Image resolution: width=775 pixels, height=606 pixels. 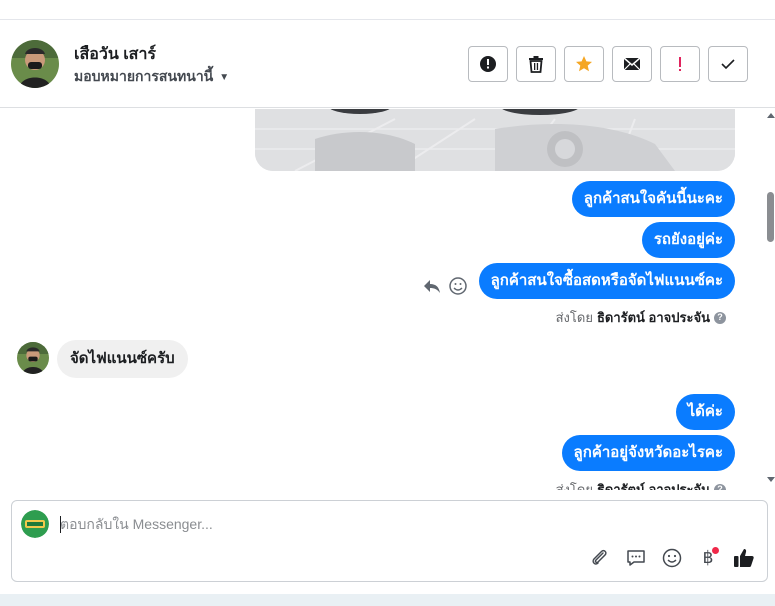 I want to click on emoji-react-icon, so click(x=458, y=286).